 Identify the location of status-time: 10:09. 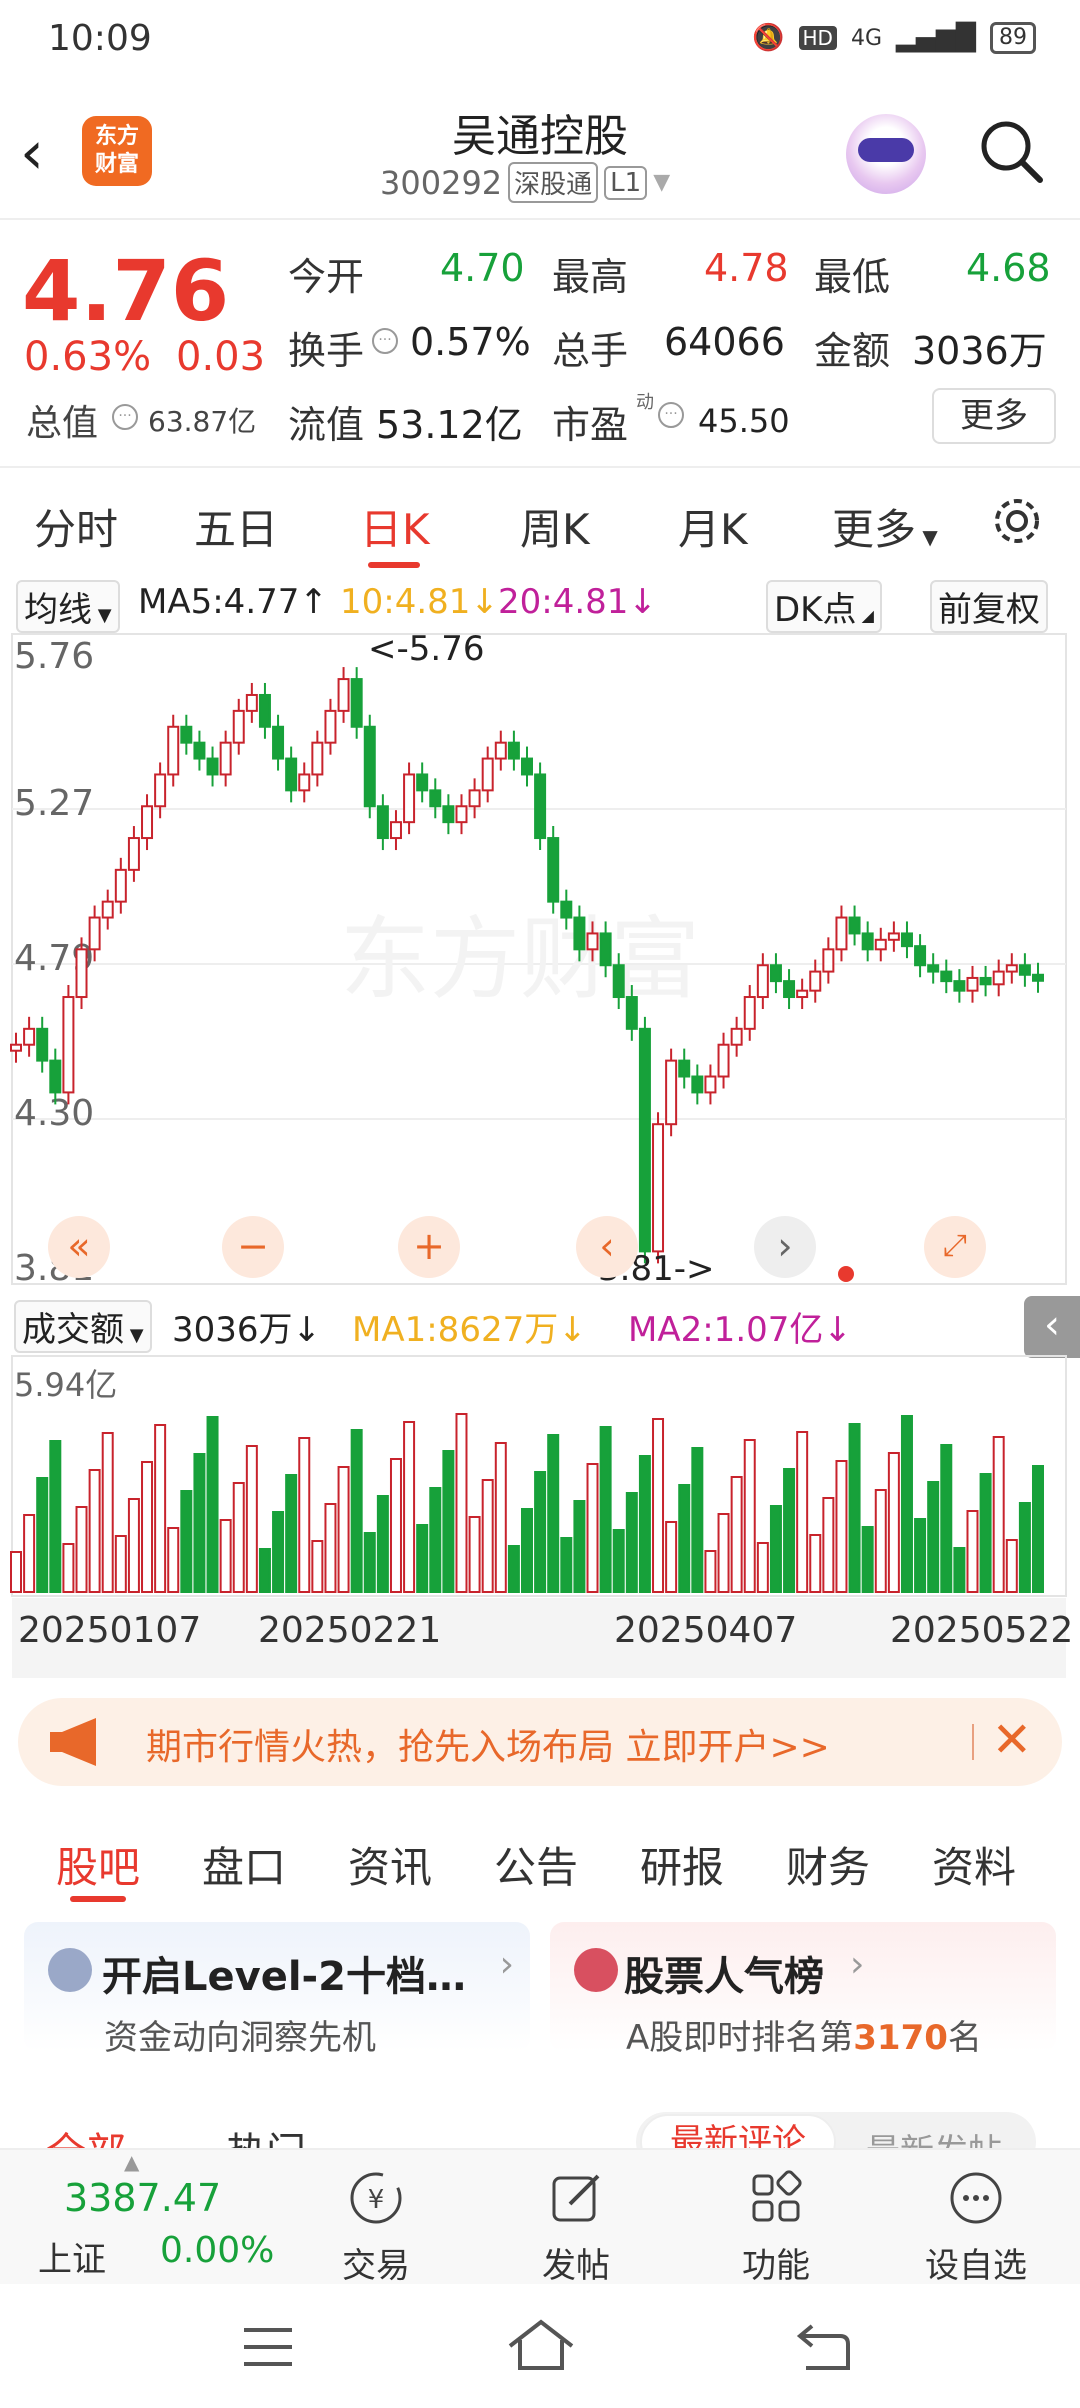
(100, 38).